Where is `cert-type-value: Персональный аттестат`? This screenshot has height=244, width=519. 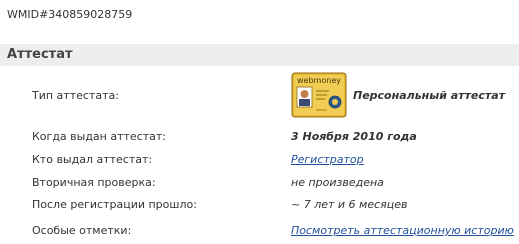
cert-type-value: Персональный аттестат is located at coordinates (429, 95).